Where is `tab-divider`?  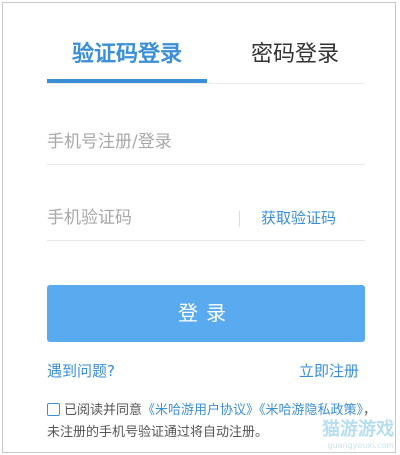
tab-divider is located at coordinates (206, 83).